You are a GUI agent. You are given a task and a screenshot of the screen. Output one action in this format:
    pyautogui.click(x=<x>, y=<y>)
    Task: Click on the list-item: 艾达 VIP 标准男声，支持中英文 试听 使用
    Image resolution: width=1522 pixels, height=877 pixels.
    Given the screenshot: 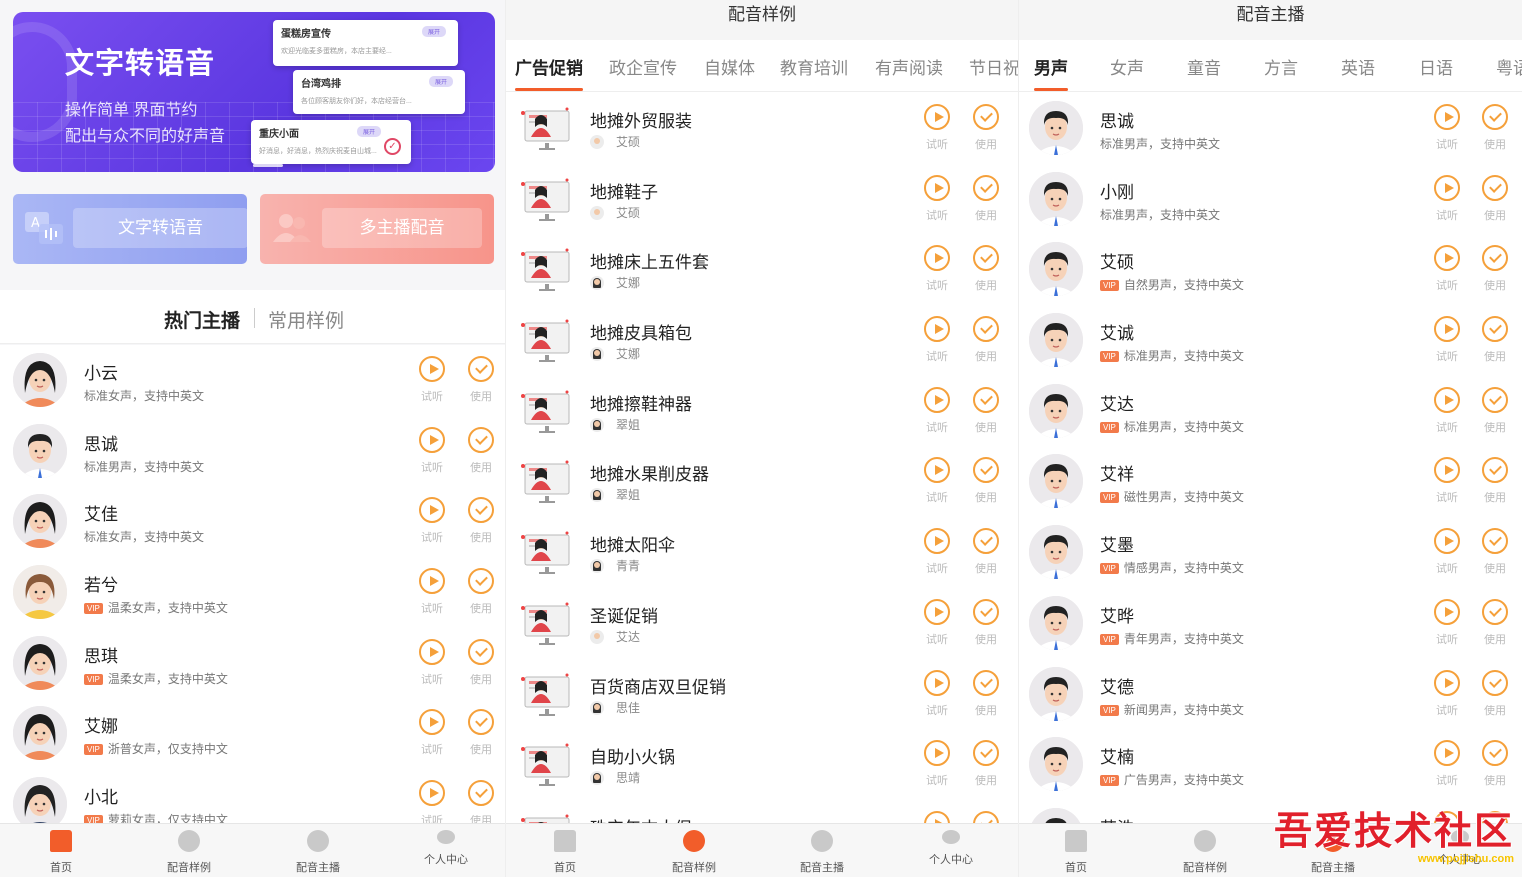 What is the action you would take?
    pyautogui.click(x=1270, y=411)
    